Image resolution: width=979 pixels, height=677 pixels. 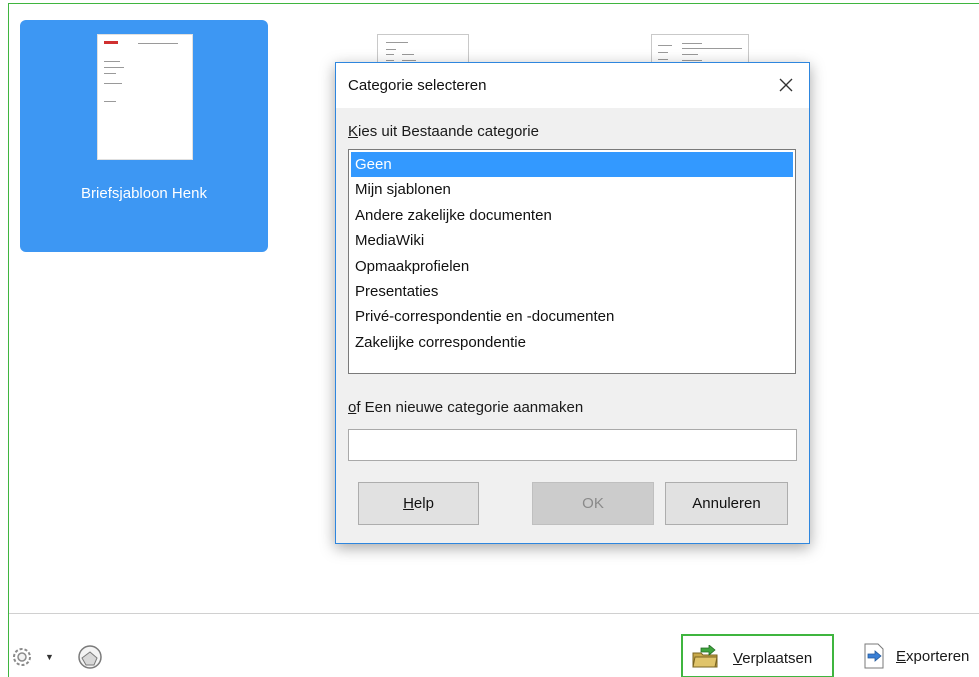 I want to click on template-thumbnail, so click(x=145, y=97).